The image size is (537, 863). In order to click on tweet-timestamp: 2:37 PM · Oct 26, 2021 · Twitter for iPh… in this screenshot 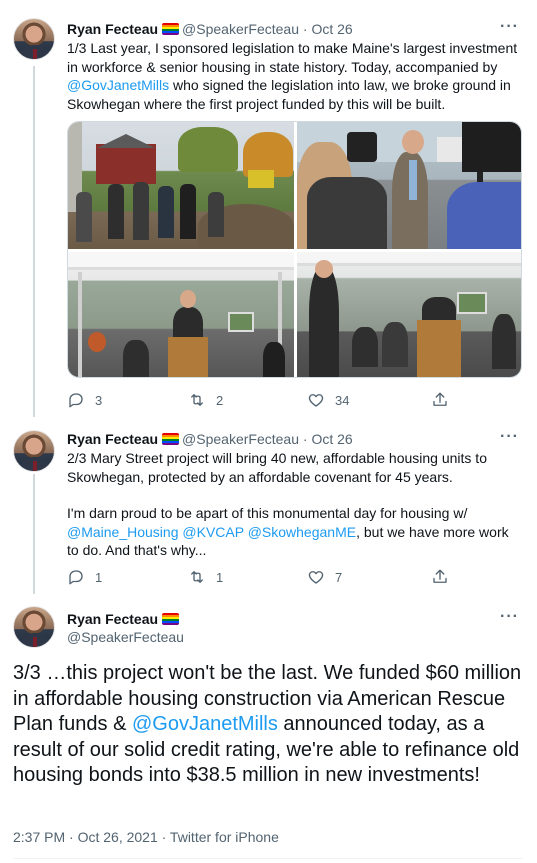, I will do `click(146, 837)`.